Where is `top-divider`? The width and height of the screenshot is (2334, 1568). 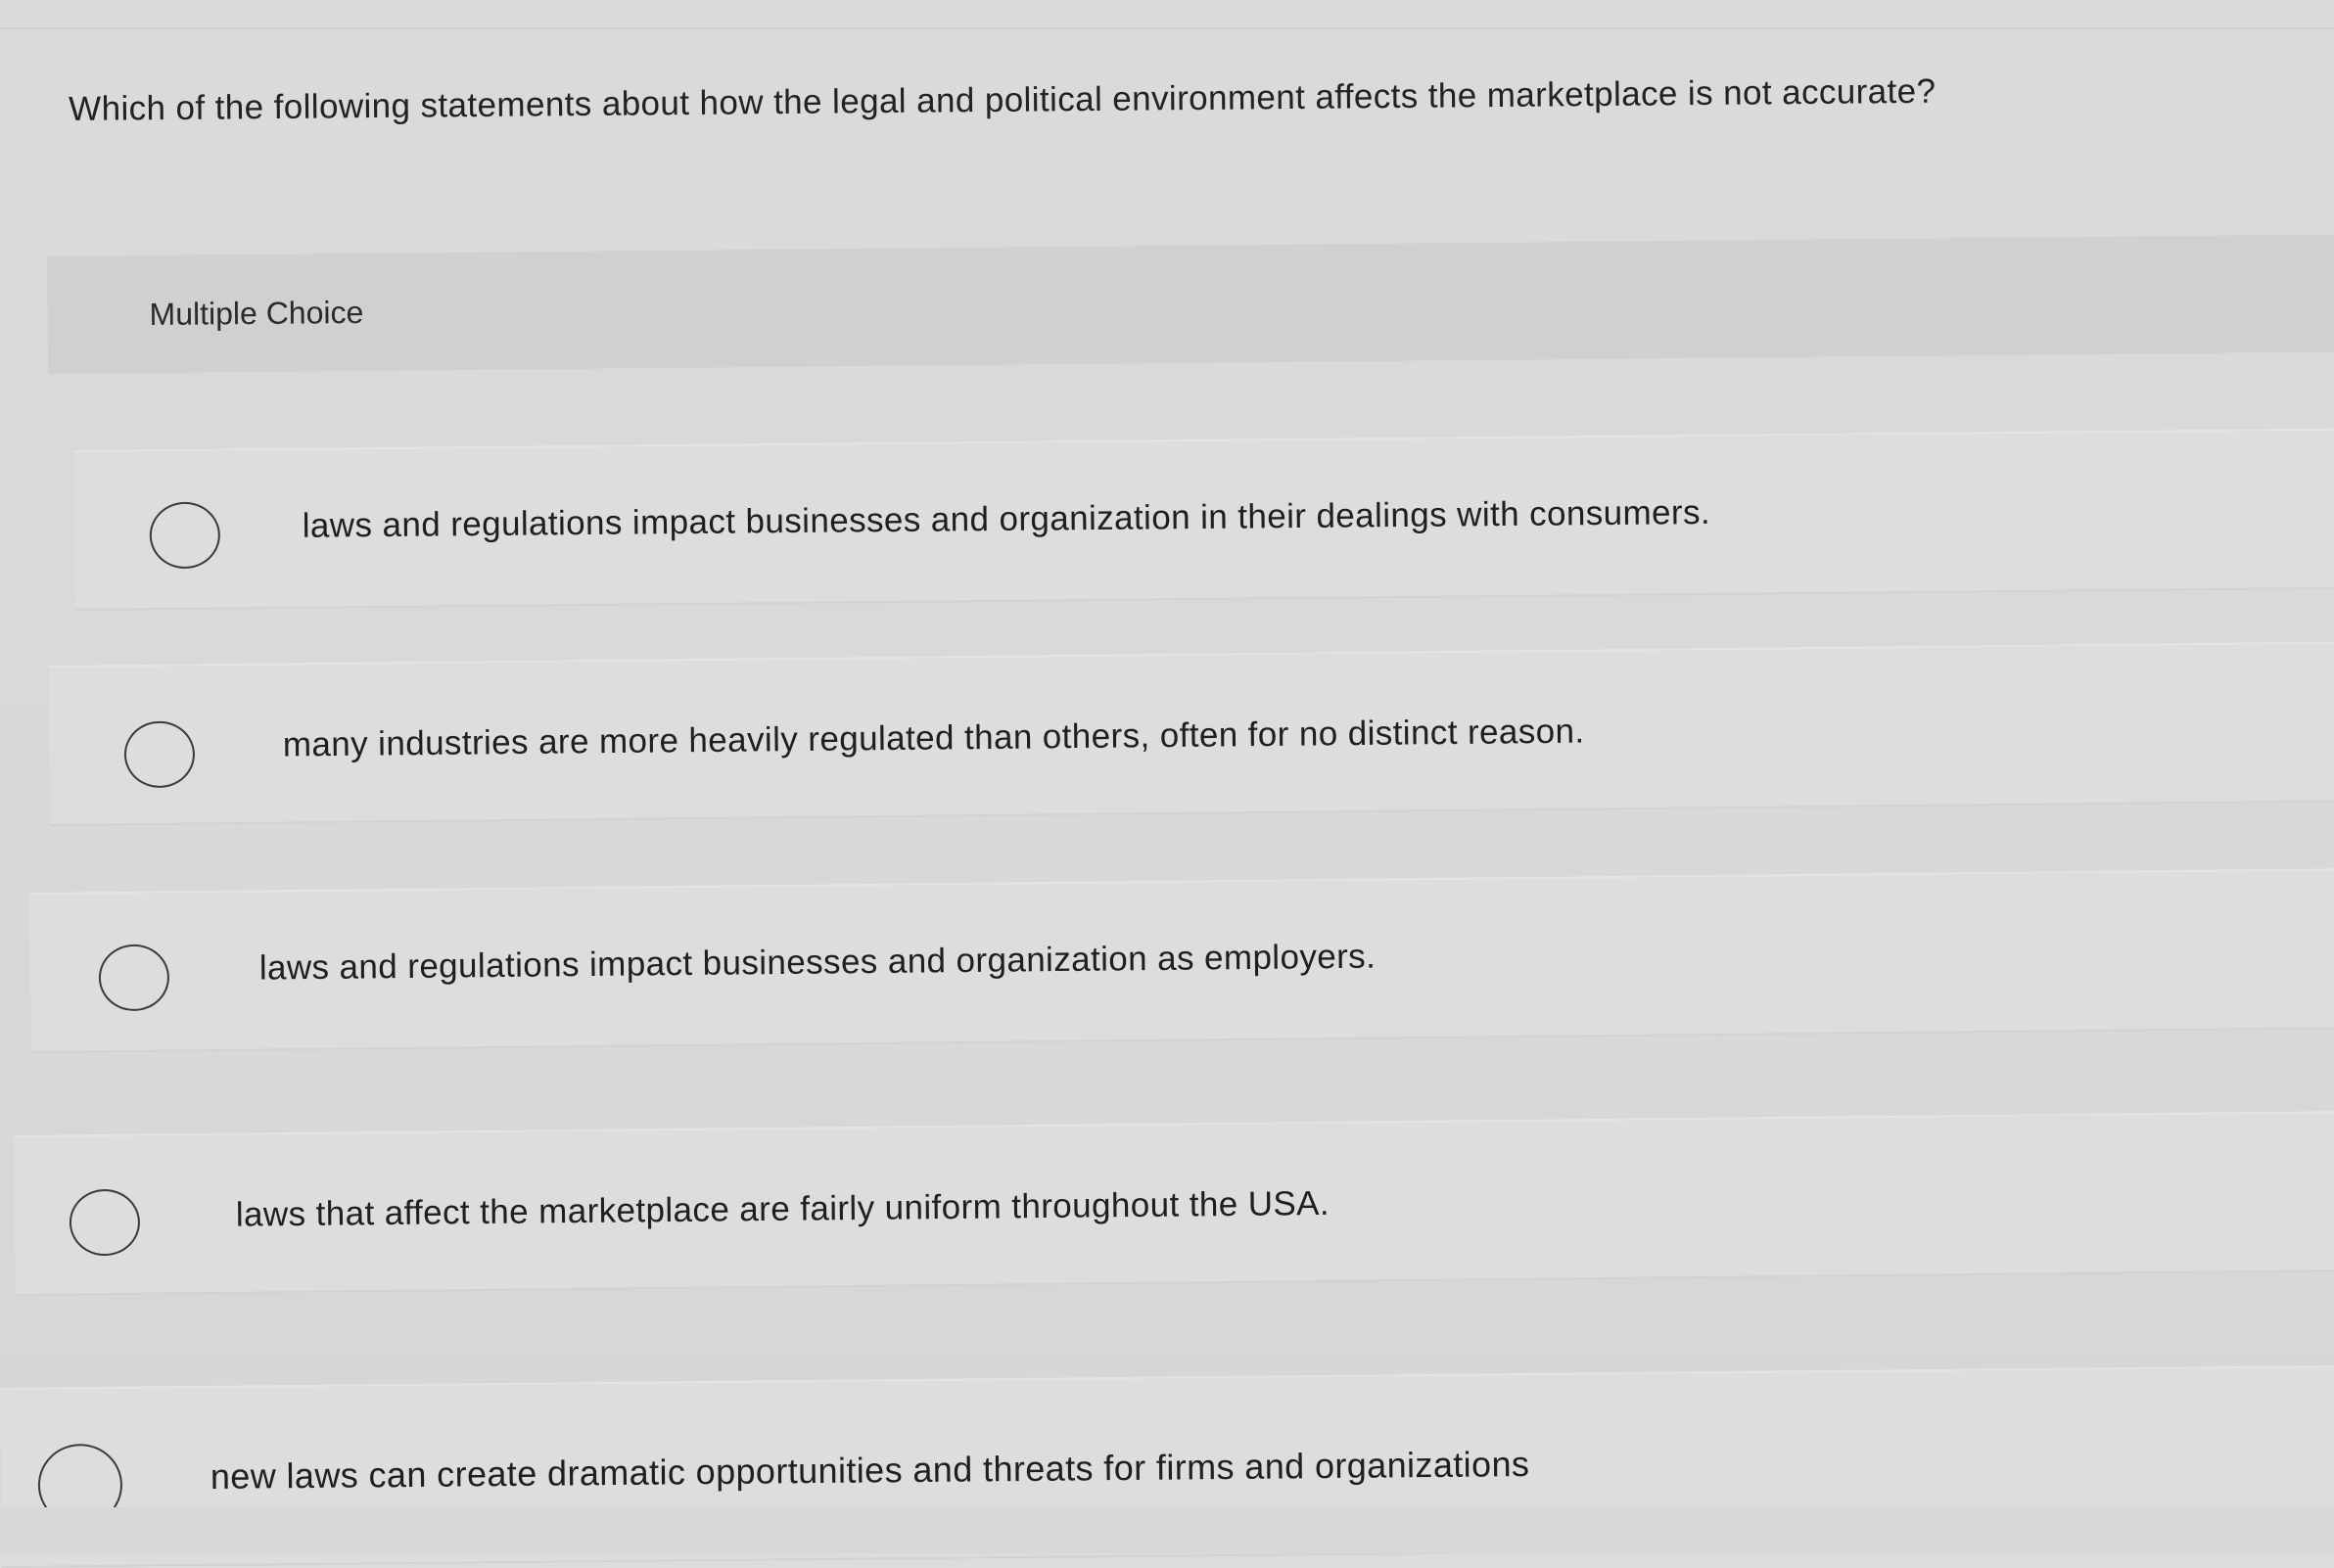
top-divider is located at coordinates (1167, 28).